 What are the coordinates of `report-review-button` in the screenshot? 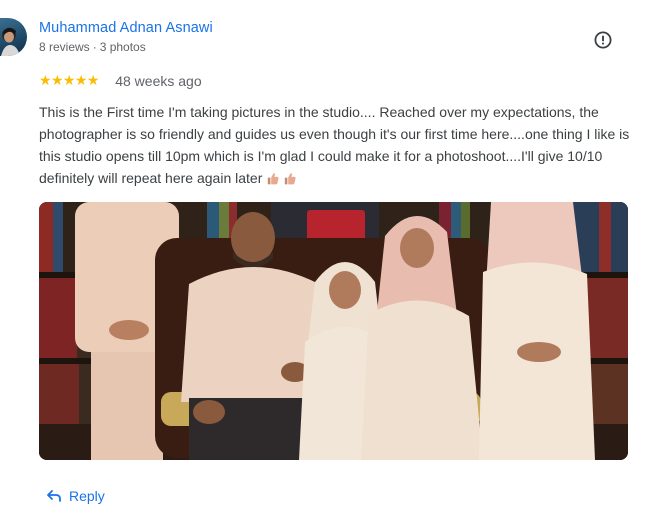 It's located at (603, 40).